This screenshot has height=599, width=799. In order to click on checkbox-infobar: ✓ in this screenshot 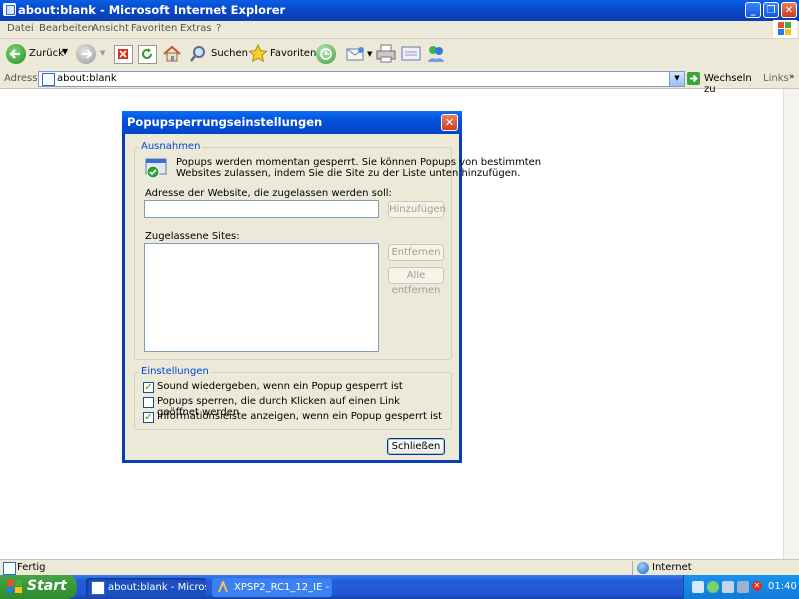, I will do `click(148, 417)`.